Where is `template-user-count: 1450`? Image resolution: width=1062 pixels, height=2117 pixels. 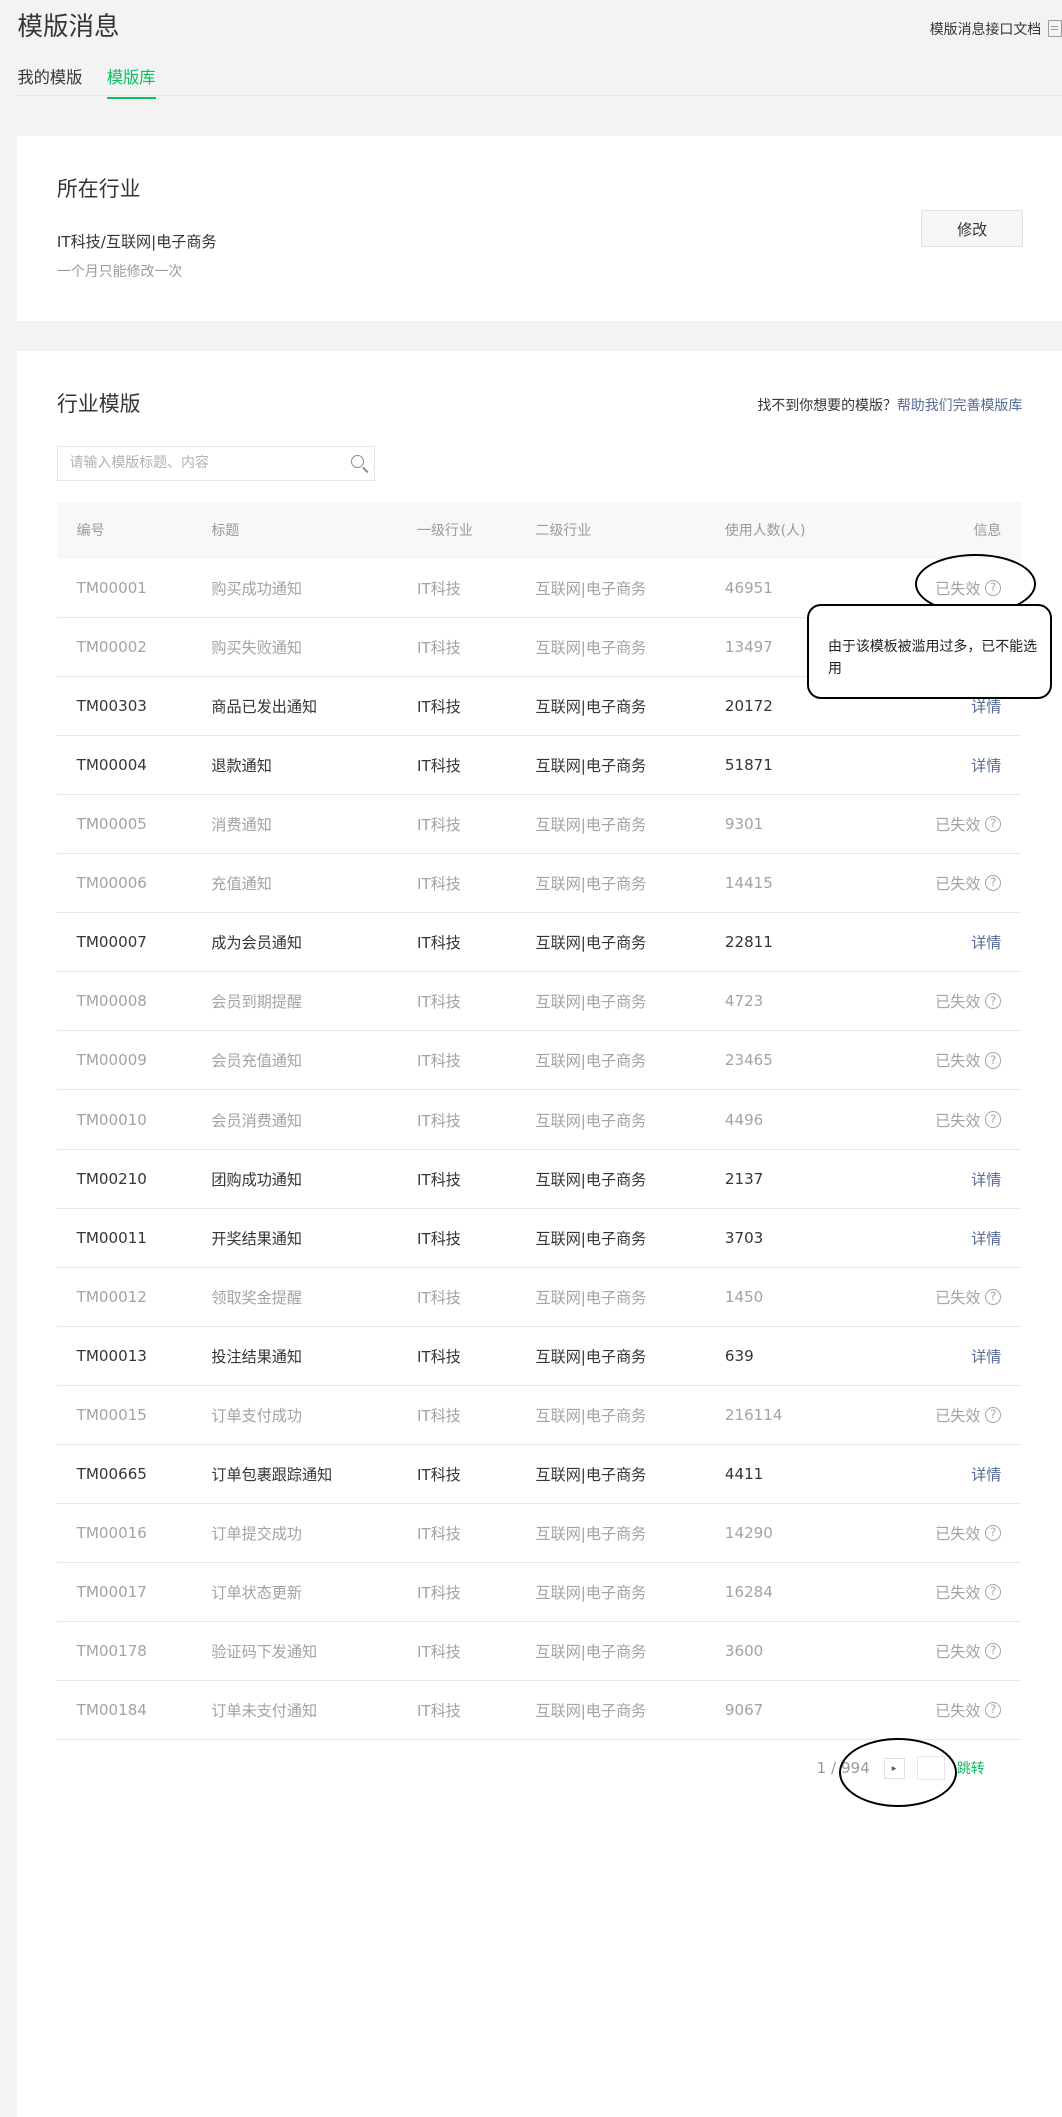 template-user-count: 1450 is located at coordinates (744, 1296).